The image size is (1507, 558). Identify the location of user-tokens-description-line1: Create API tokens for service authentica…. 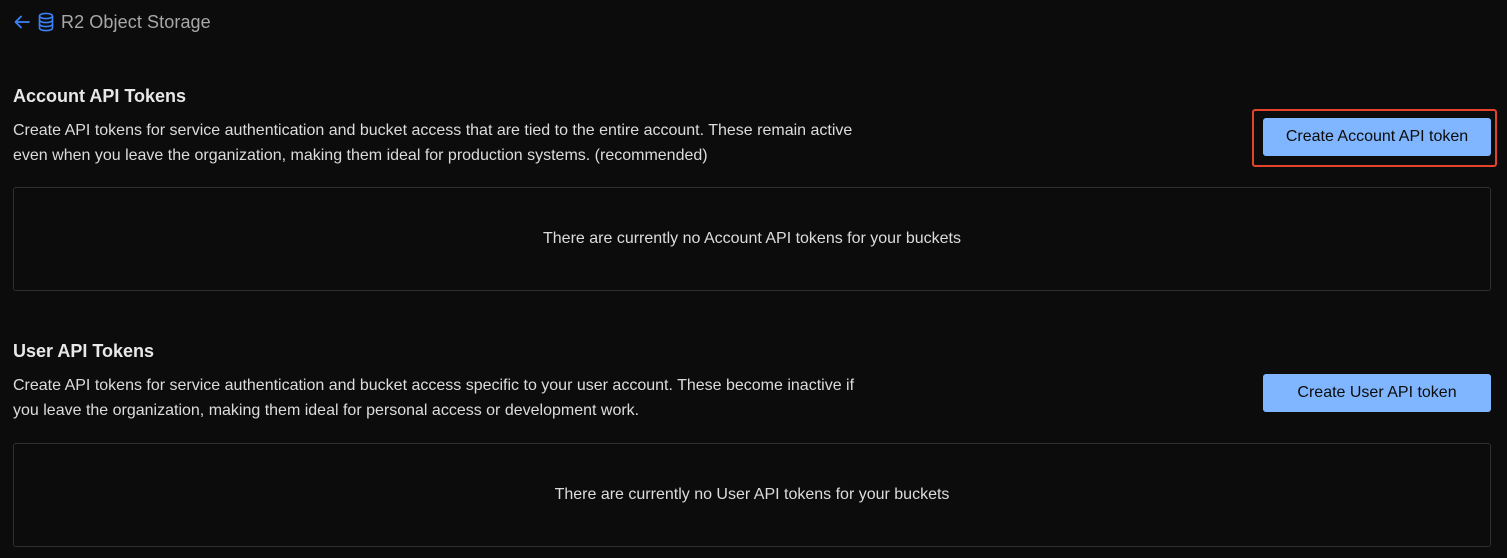
(434, 385).